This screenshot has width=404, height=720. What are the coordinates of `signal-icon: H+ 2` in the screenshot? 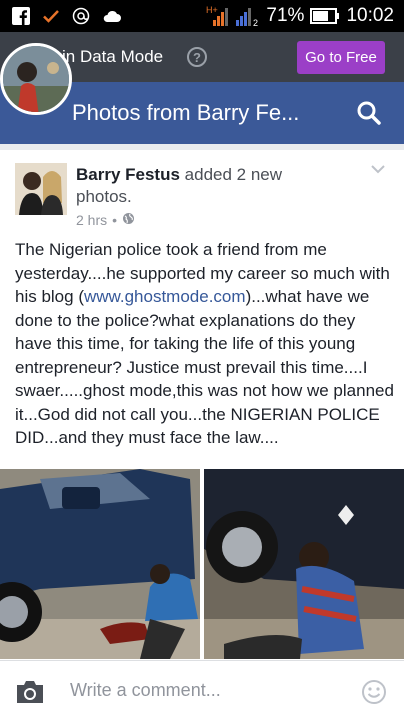 It's located at (233, 16).